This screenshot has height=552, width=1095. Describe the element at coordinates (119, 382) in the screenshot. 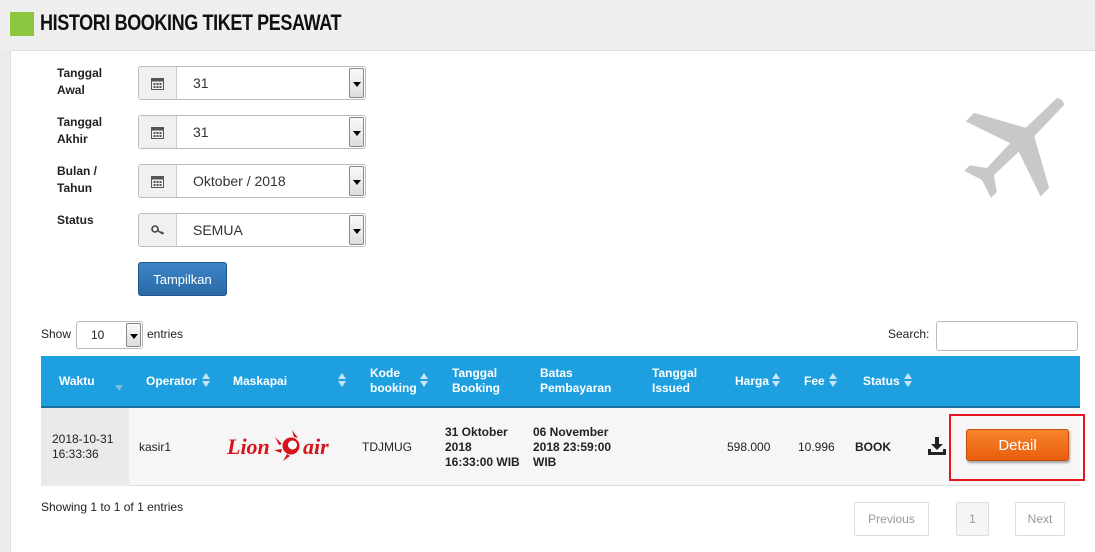

I see `sort-desc-icon` at that location.